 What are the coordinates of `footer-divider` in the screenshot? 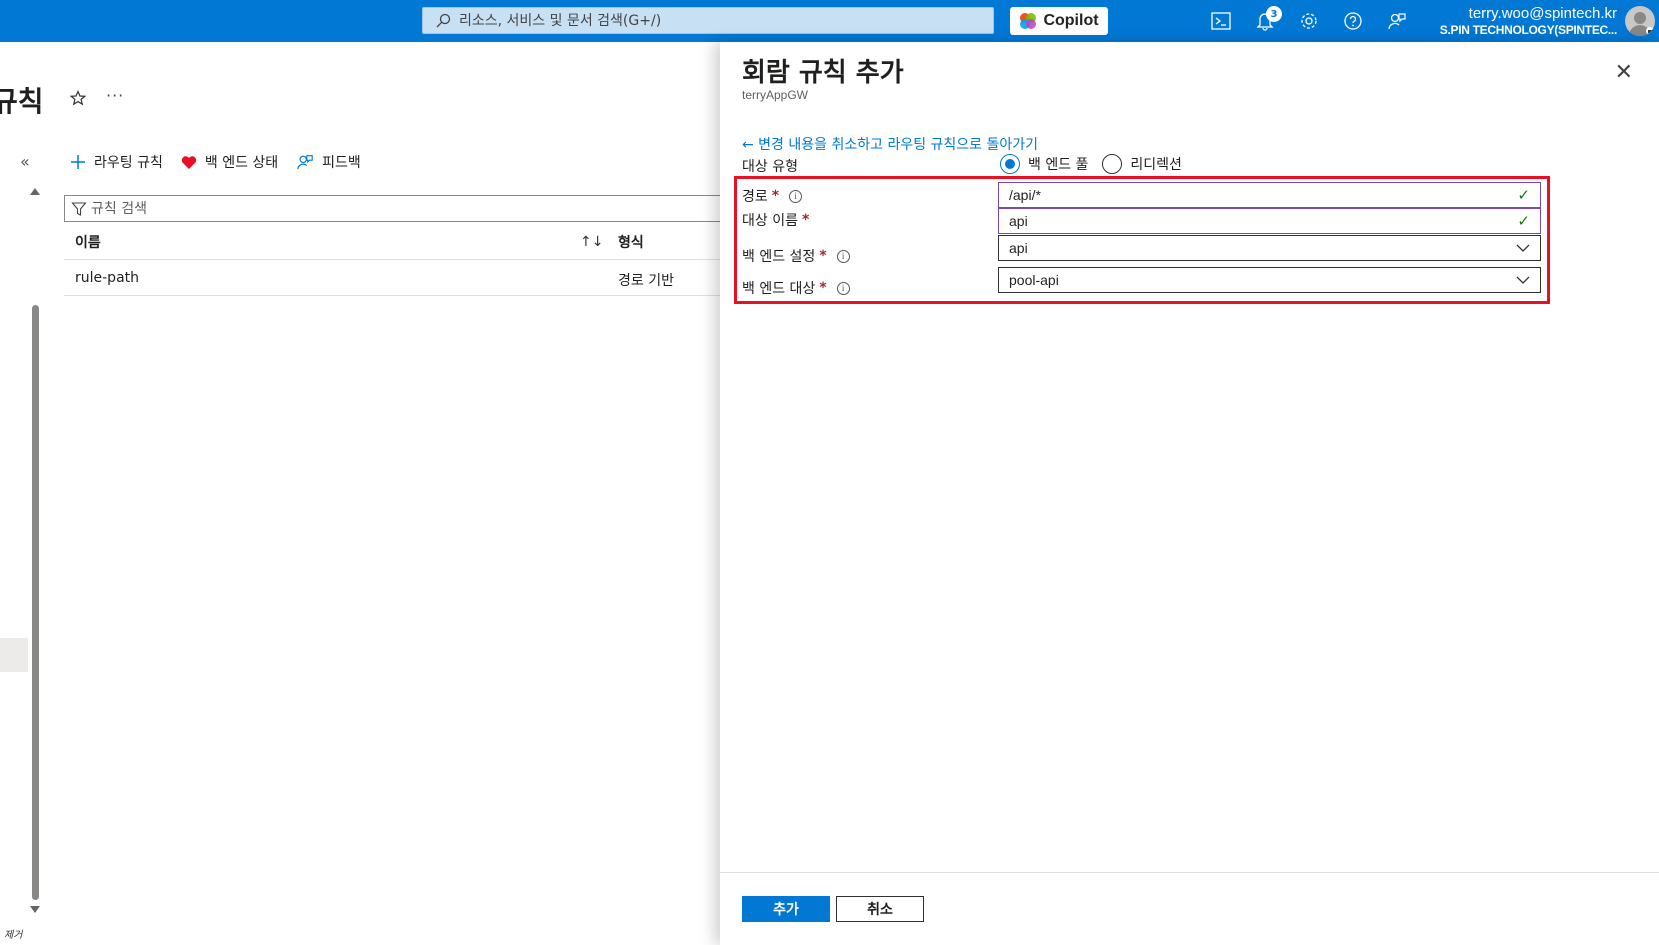 It's located at (1189, 872).